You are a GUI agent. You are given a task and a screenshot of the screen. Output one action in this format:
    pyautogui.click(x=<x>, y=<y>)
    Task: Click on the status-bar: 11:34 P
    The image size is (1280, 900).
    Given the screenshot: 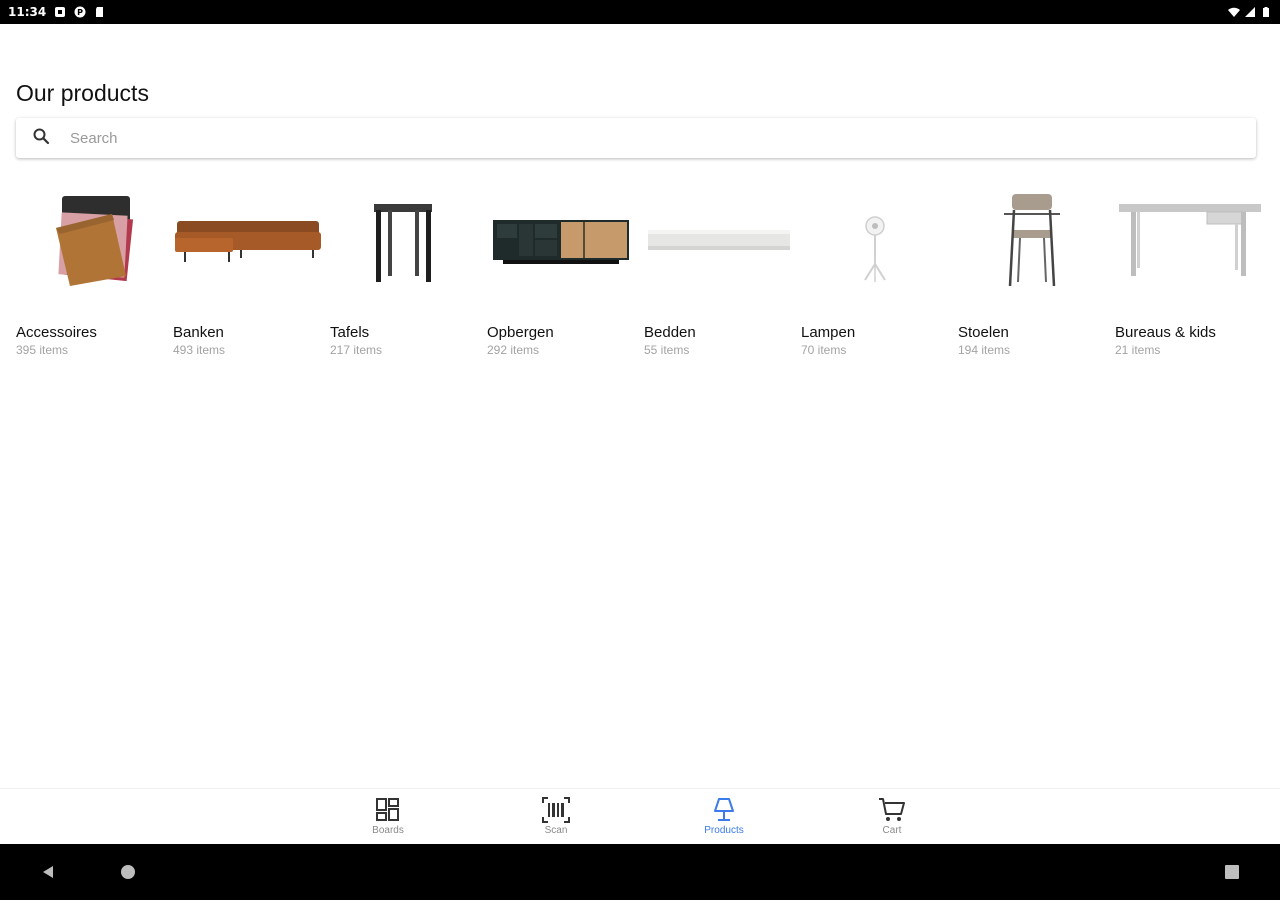 What is the action you would take?
    pyautogui.click(x=640, y=12)
    